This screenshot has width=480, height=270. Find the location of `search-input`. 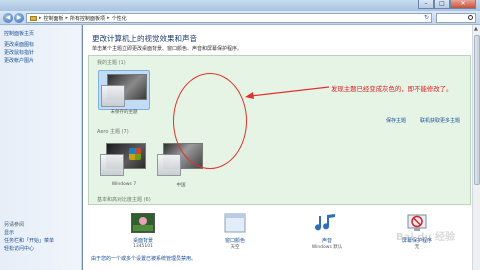

search-input is located at coordinates (456, 18).